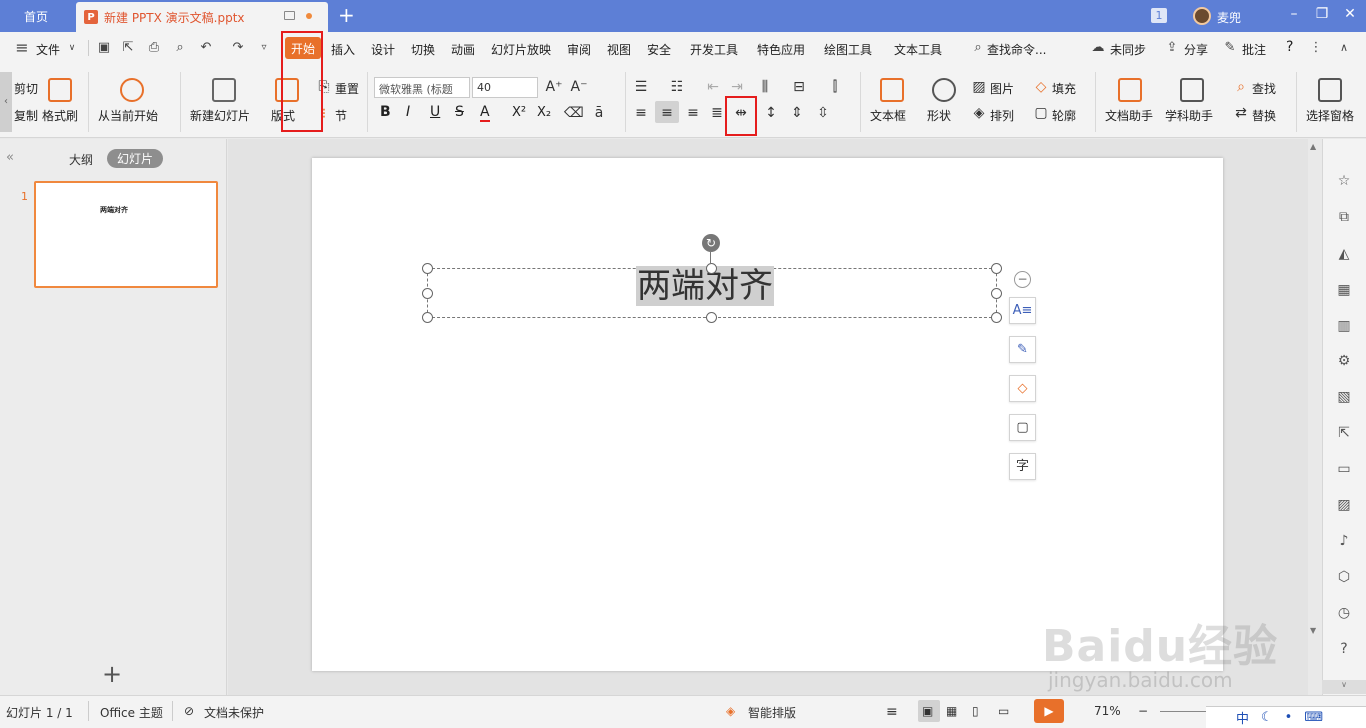 This screenshot has height=728, width=1366. Describe the element at coordinates (1172, 48) in the screenshot. I see `share-icon: ⇪` at that location.